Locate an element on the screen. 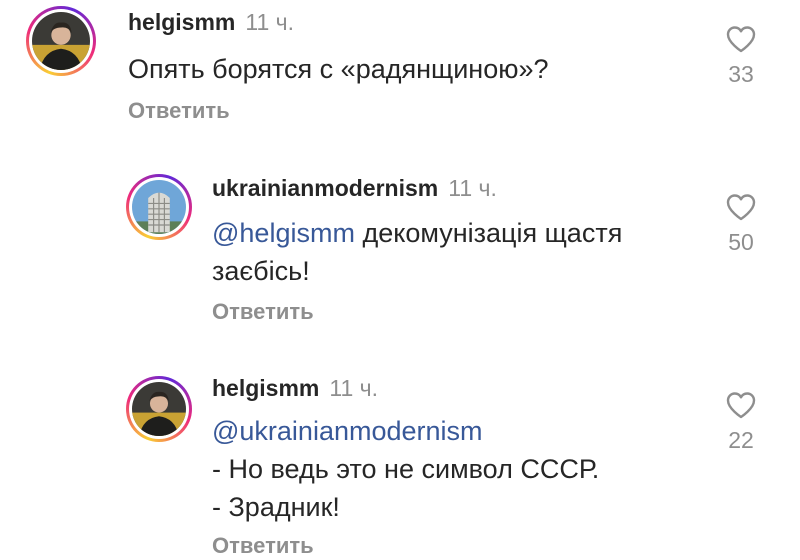 This screenshot has height=560, width=800. comment-text: Опять борятся с «радянщиною»? is located at coordinates (368, 69).